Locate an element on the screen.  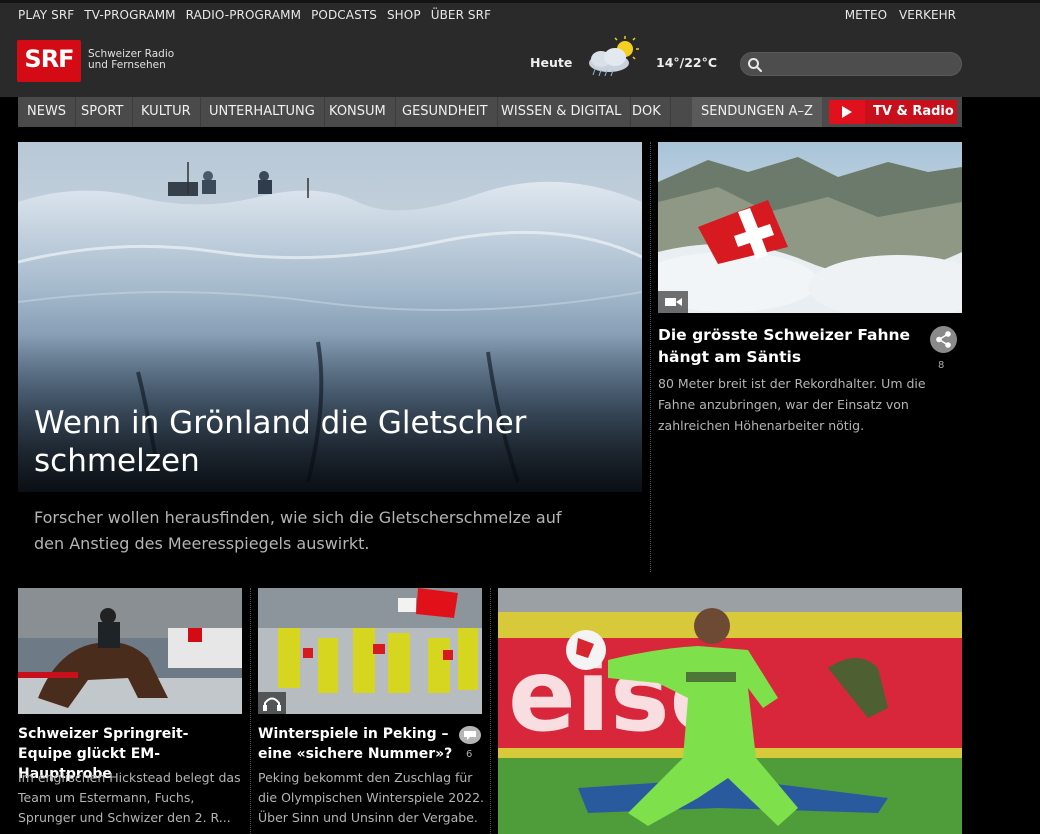
sun-cloud-icon is located at coordinates (612, 57).